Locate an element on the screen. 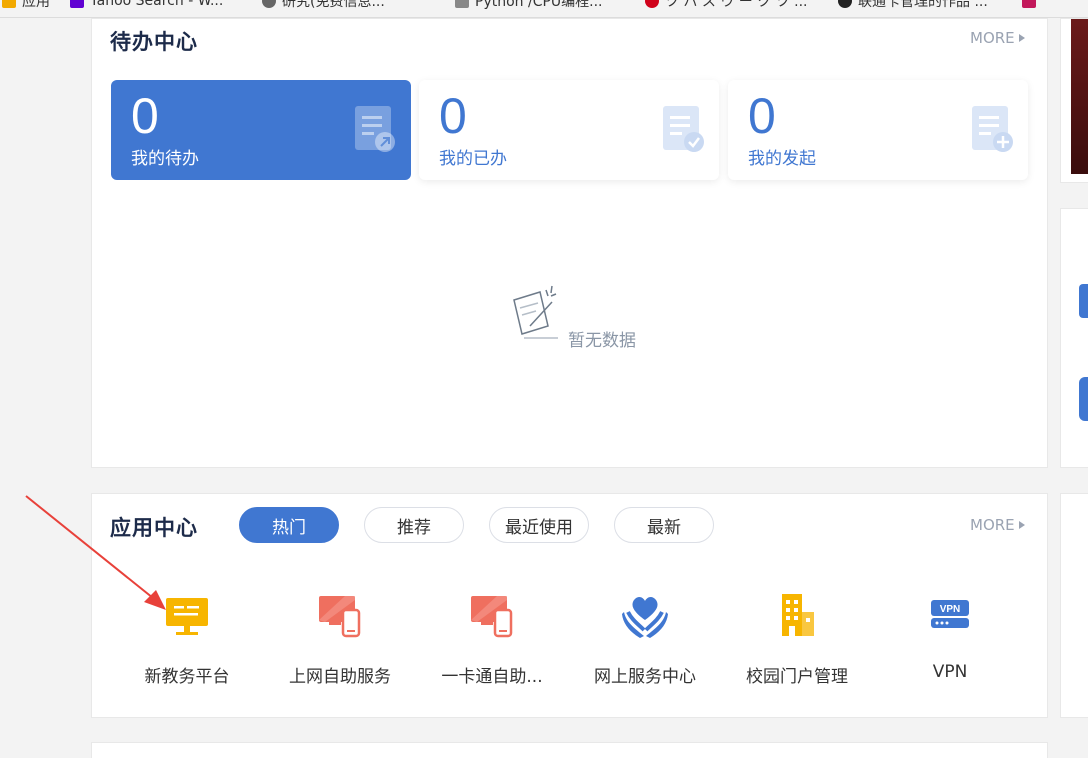  bookmark-item is located at coordinates (1029, 5).